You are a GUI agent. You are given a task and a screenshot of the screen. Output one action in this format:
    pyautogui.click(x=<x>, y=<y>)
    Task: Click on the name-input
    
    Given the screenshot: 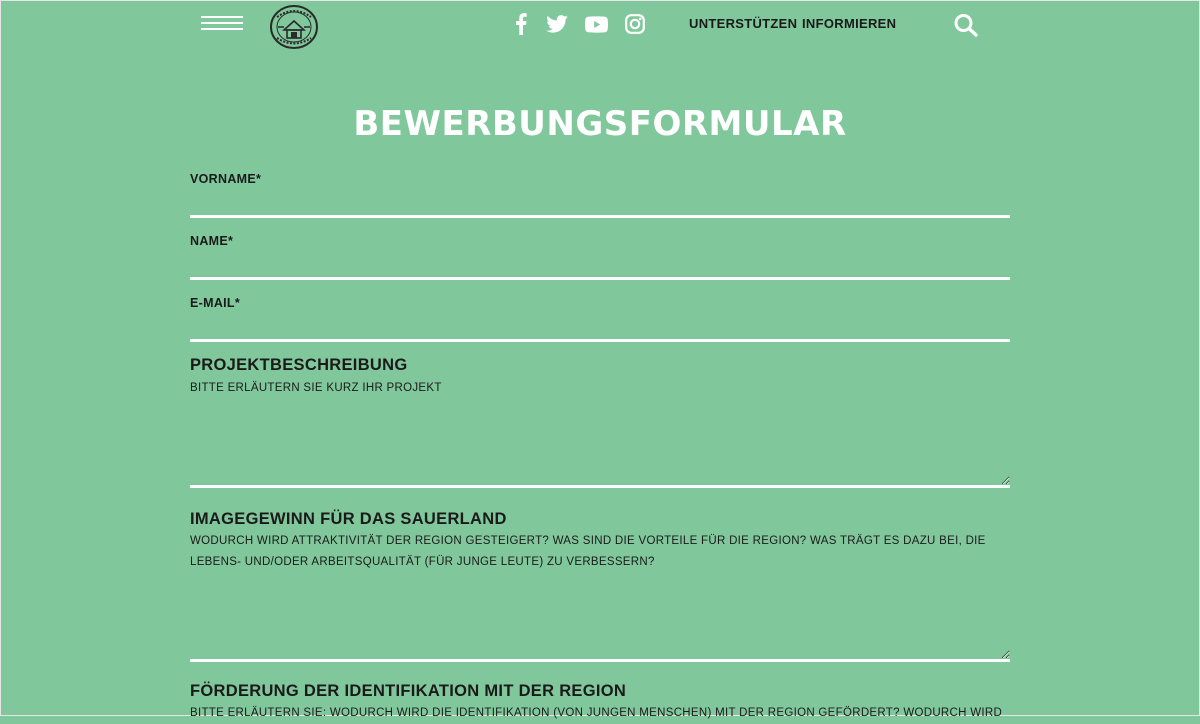 What is the action you would take?
    pyautogui.click(x=600, y=268)
    